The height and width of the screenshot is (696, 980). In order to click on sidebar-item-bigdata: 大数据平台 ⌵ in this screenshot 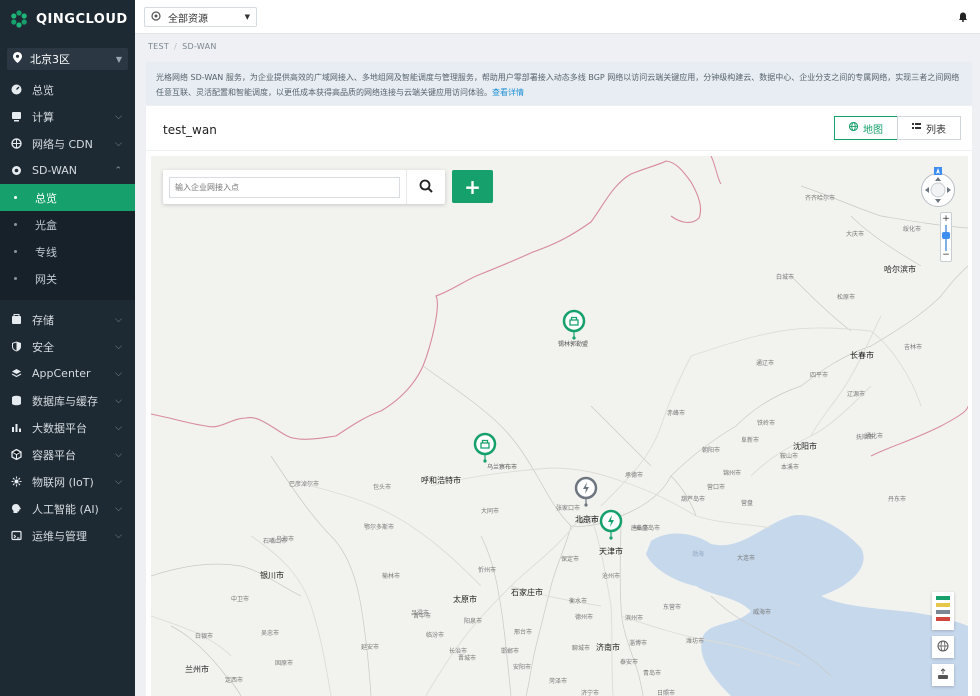, I will do `click(67, 427)`.